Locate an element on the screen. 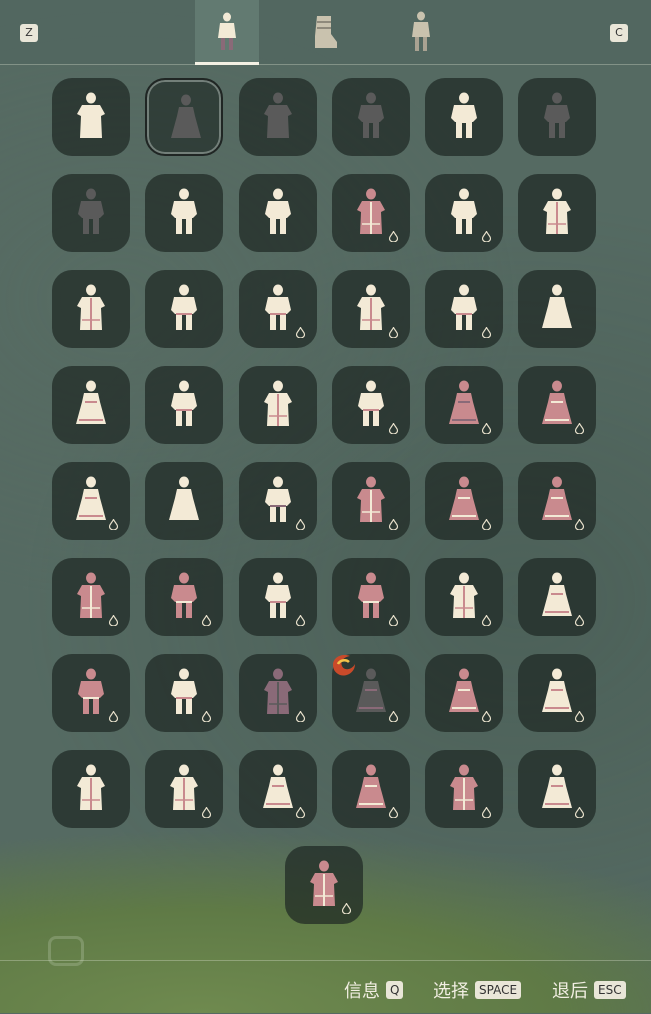  tab-shoes is located at coordinates (324, 32).